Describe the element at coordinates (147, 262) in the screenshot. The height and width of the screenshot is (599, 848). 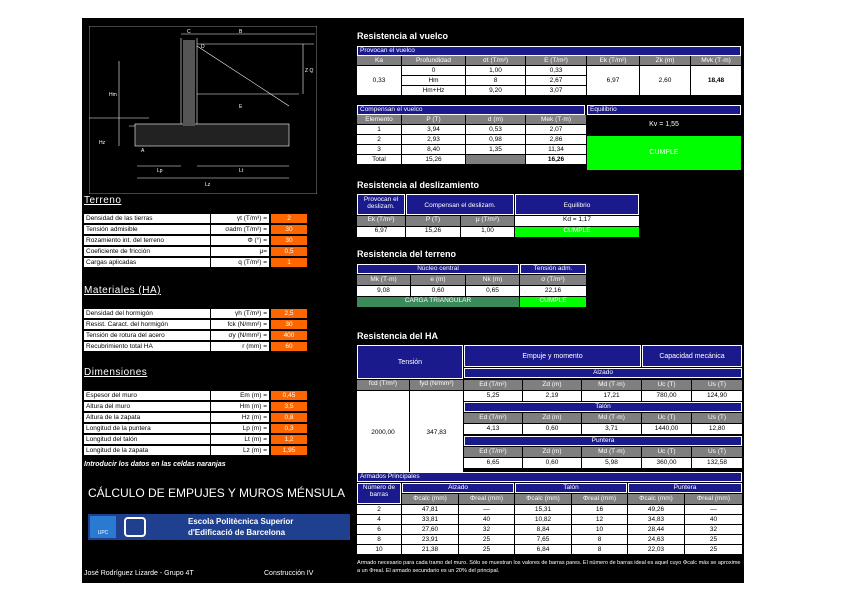
I see `param-label: Cargas aplicadas` at that location.